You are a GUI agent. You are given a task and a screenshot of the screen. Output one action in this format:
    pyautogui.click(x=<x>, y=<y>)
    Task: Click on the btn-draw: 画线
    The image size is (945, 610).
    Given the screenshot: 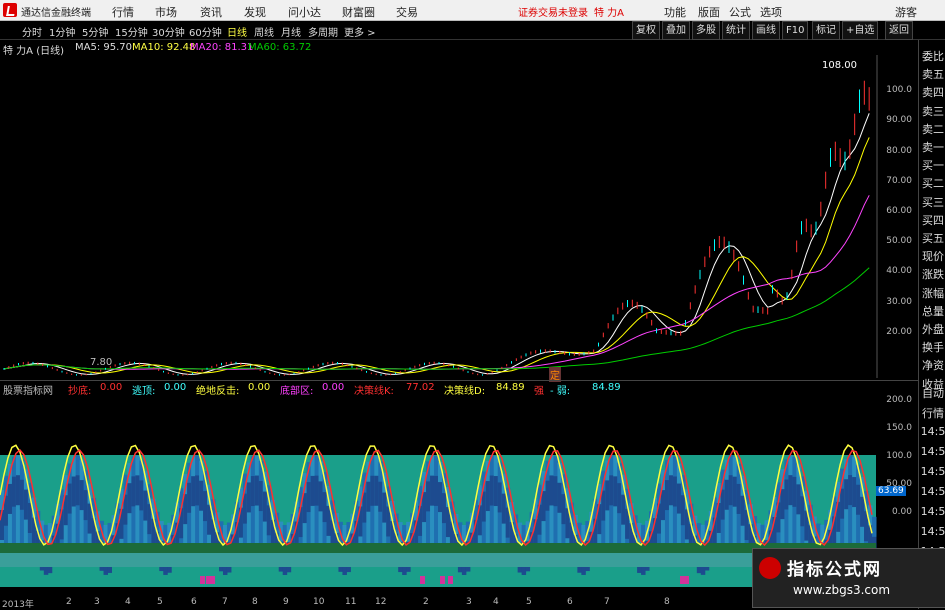 What is the action you would take?
    pyautogui.click(x=766, y=30)
    